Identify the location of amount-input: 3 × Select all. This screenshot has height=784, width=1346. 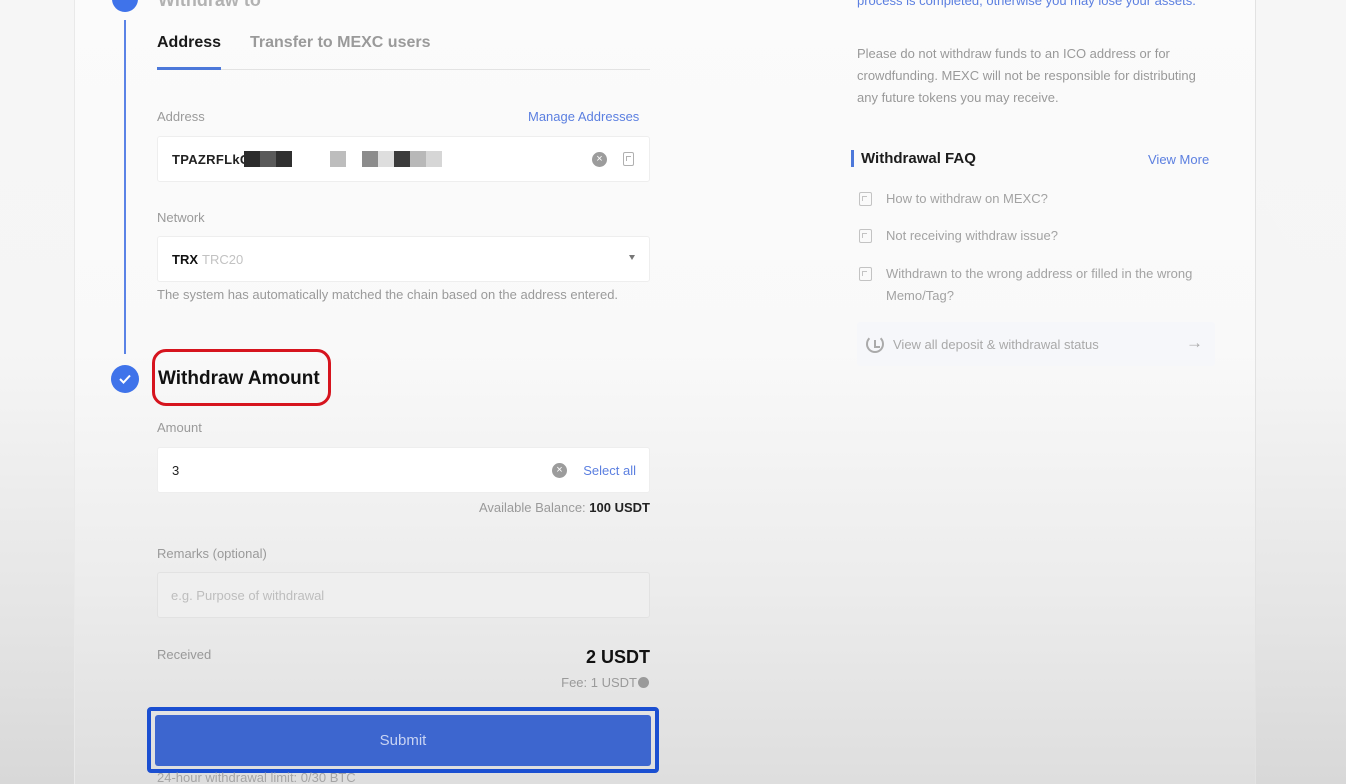
(403, 470).